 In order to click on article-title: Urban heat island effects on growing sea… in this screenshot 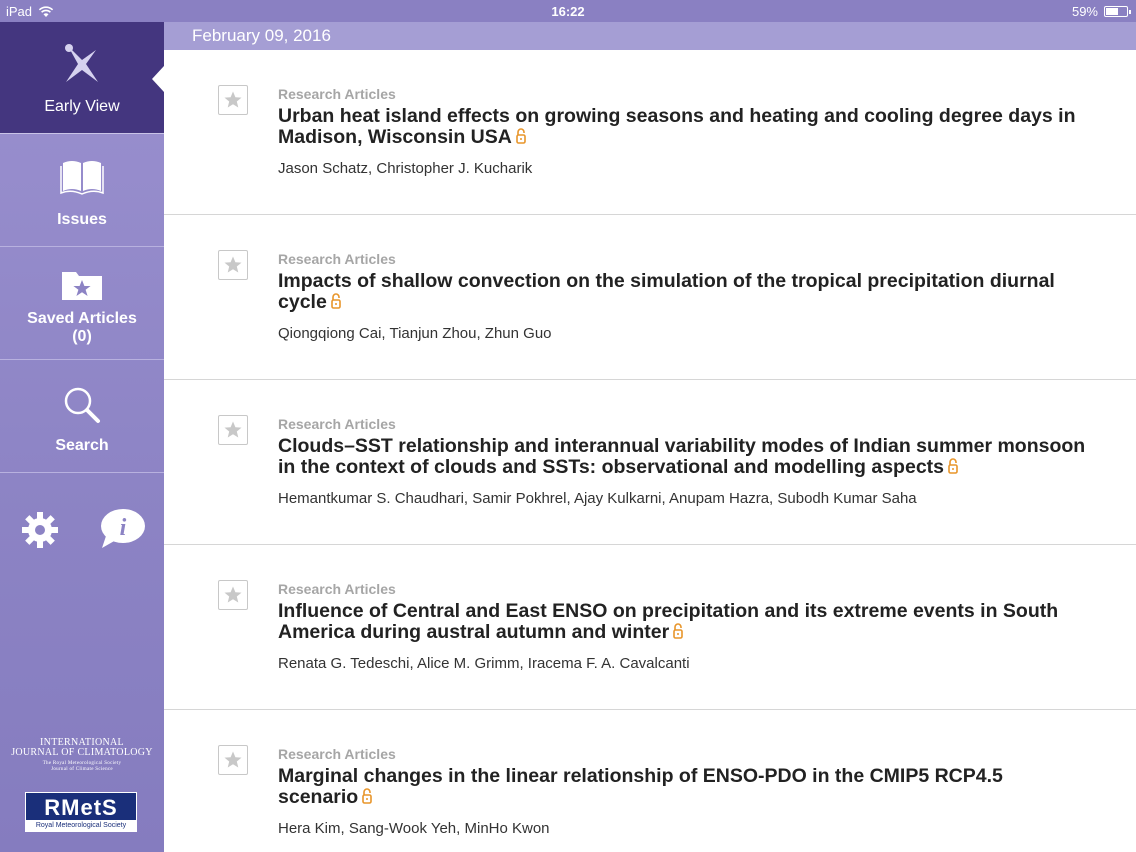, I will do `click(683, 127)`.